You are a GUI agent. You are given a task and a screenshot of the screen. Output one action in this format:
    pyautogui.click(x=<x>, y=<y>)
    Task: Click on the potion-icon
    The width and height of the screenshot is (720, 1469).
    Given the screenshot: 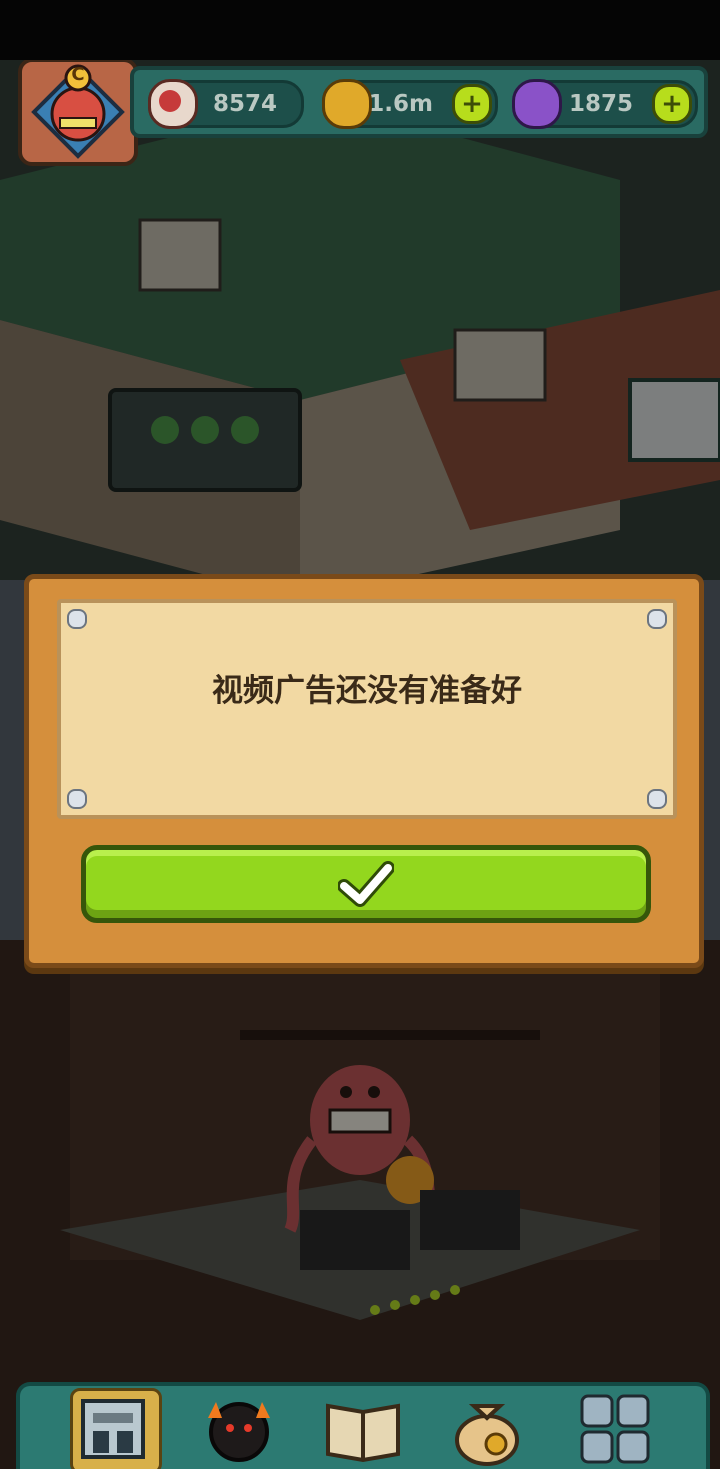 What is the action you would take?
    pyautogui.click(x=537, y=104)
    